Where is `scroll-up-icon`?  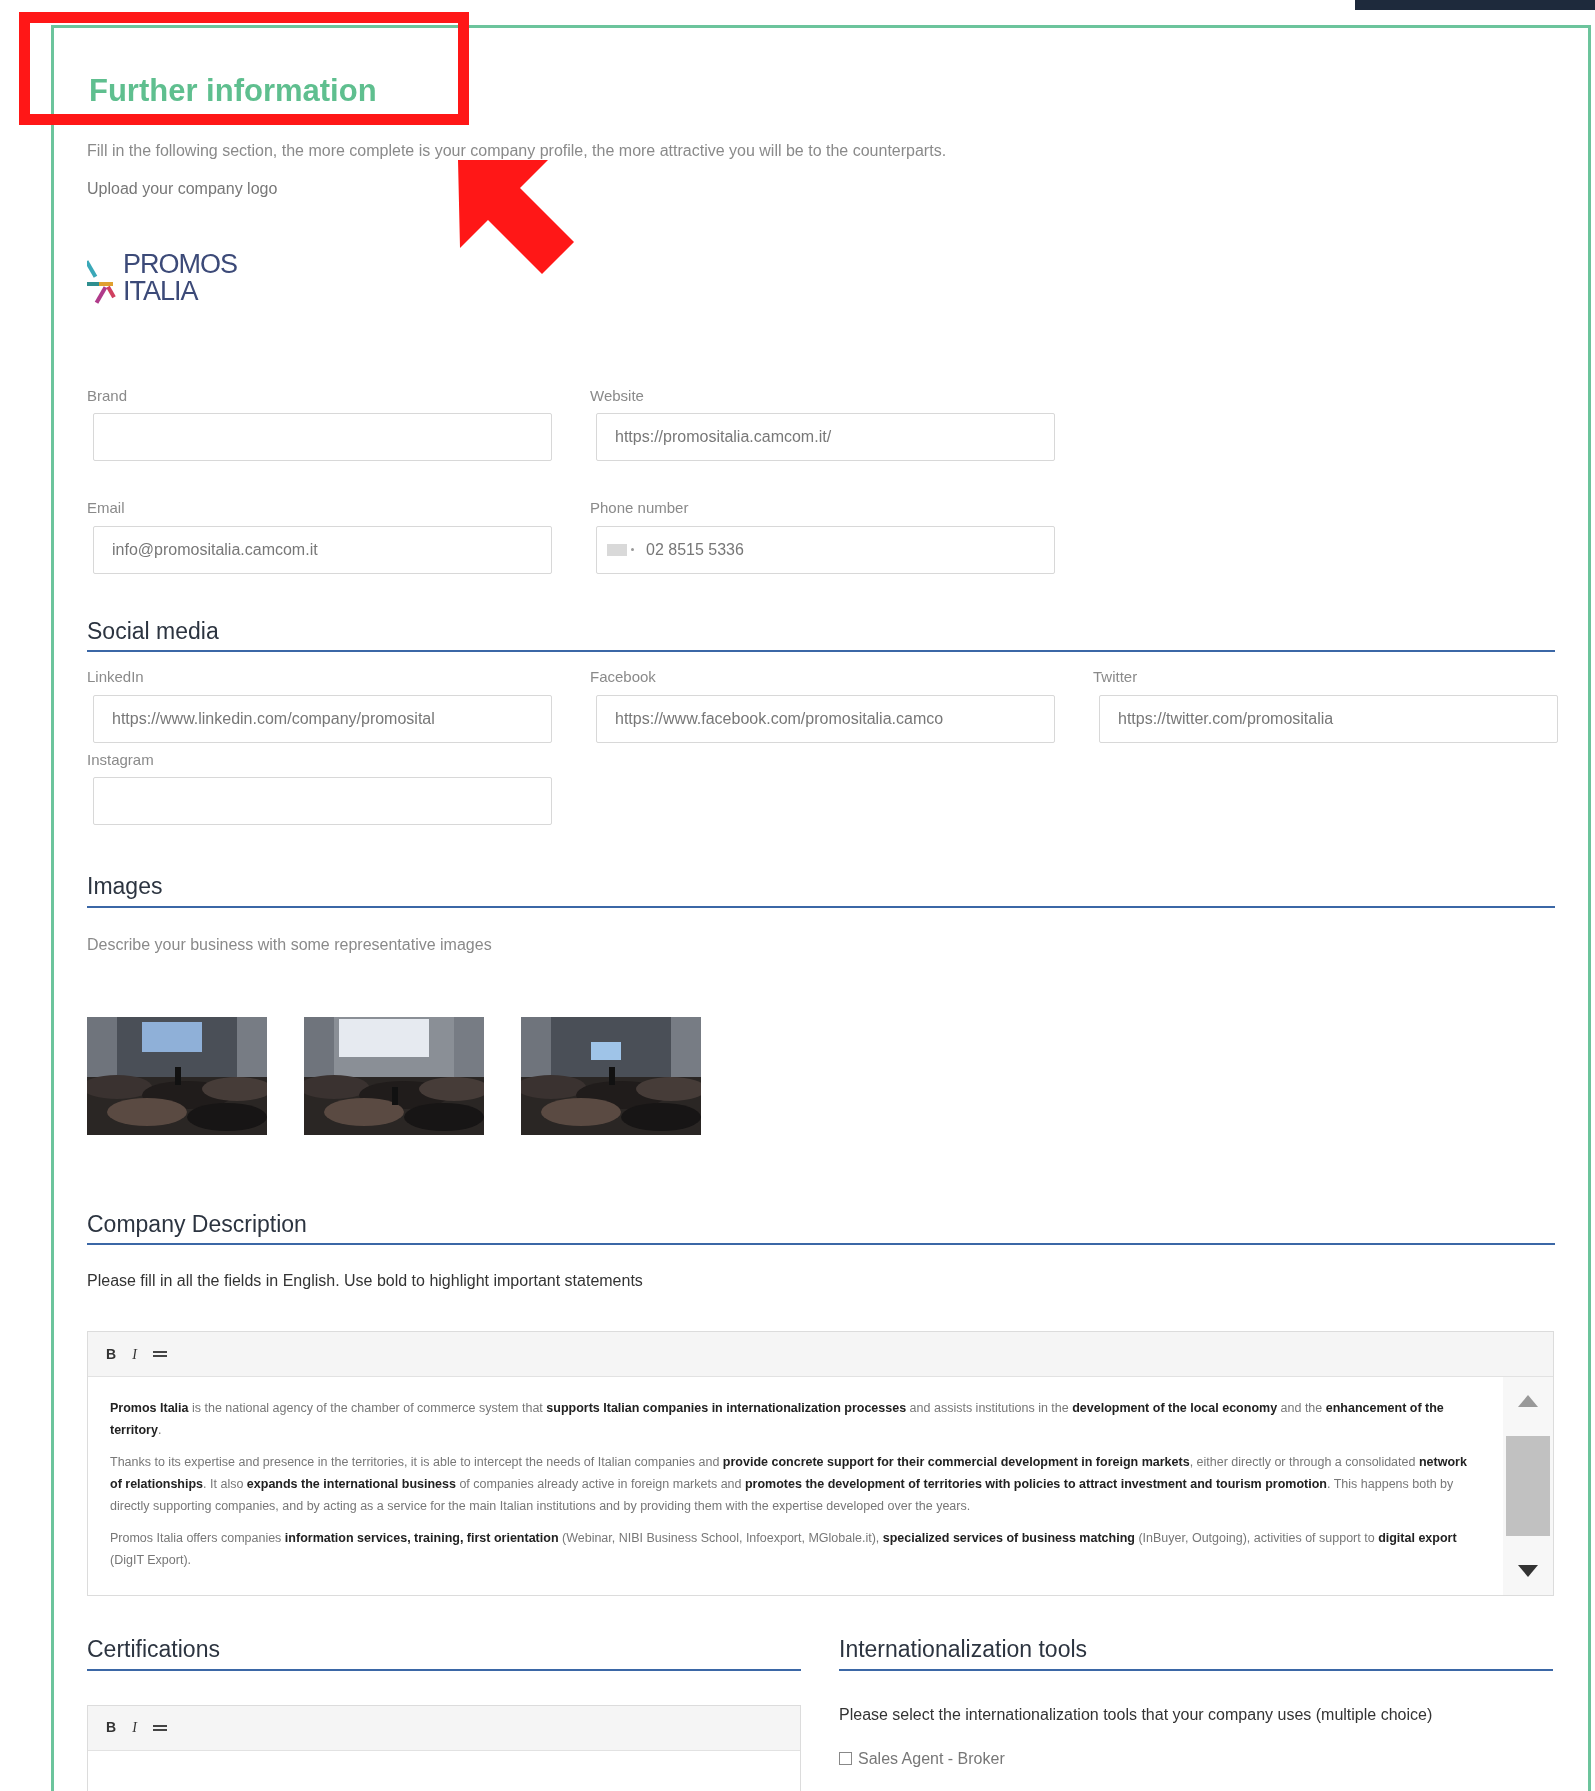 scroll-up-icon is located at coordinates (1528, 1401).